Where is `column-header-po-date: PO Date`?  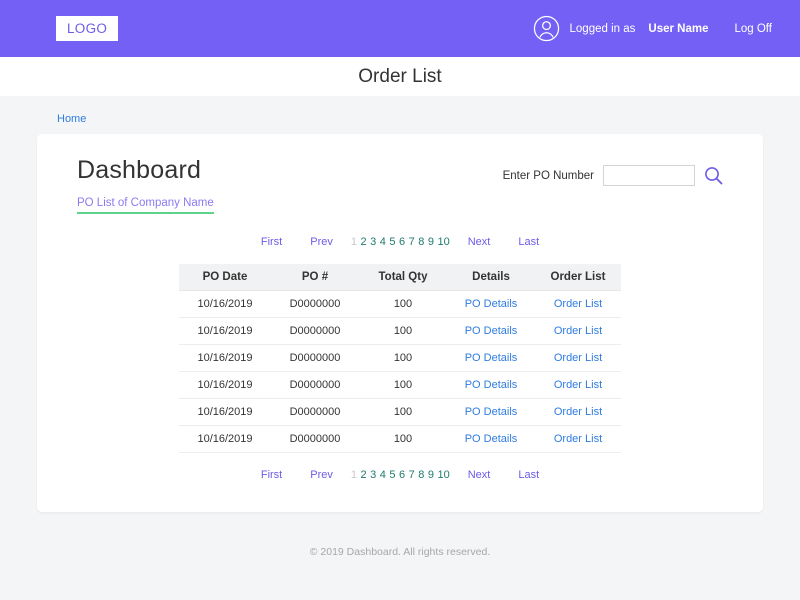
column-header-po-date: PO Date is located at coordinates (225, 277).